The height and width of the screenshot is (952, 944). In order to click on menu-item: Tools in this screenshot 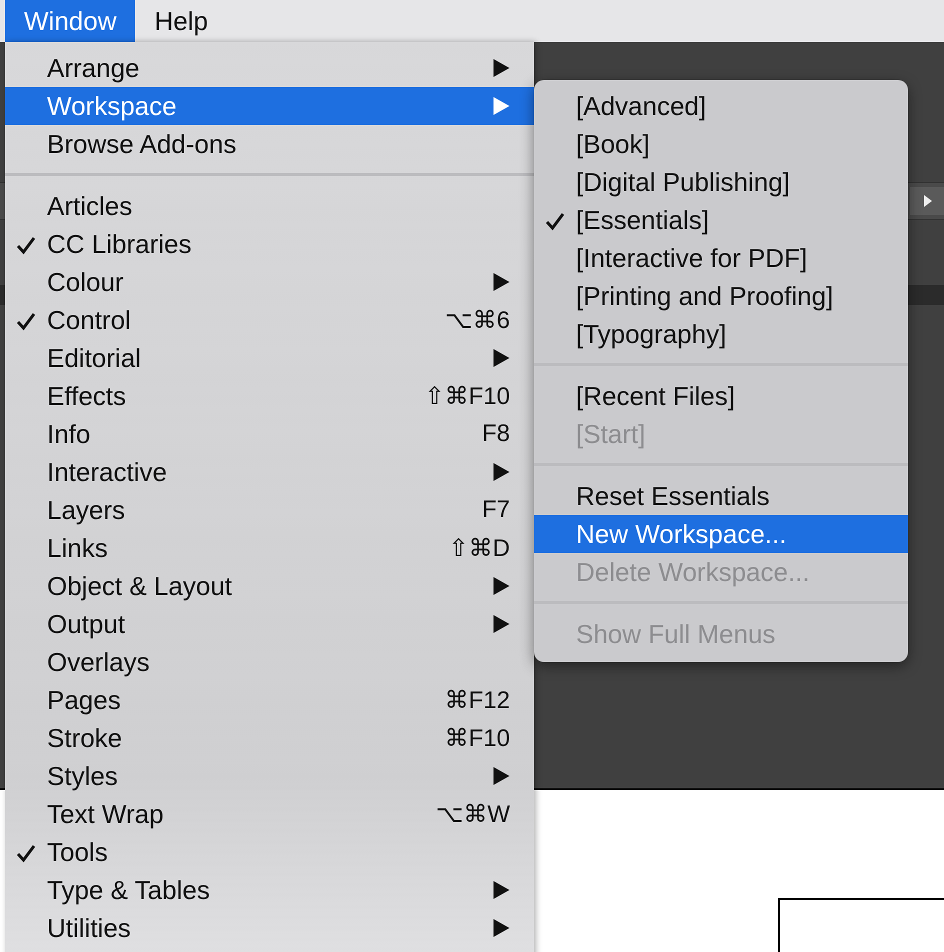, I will do `click(269, 852)`.